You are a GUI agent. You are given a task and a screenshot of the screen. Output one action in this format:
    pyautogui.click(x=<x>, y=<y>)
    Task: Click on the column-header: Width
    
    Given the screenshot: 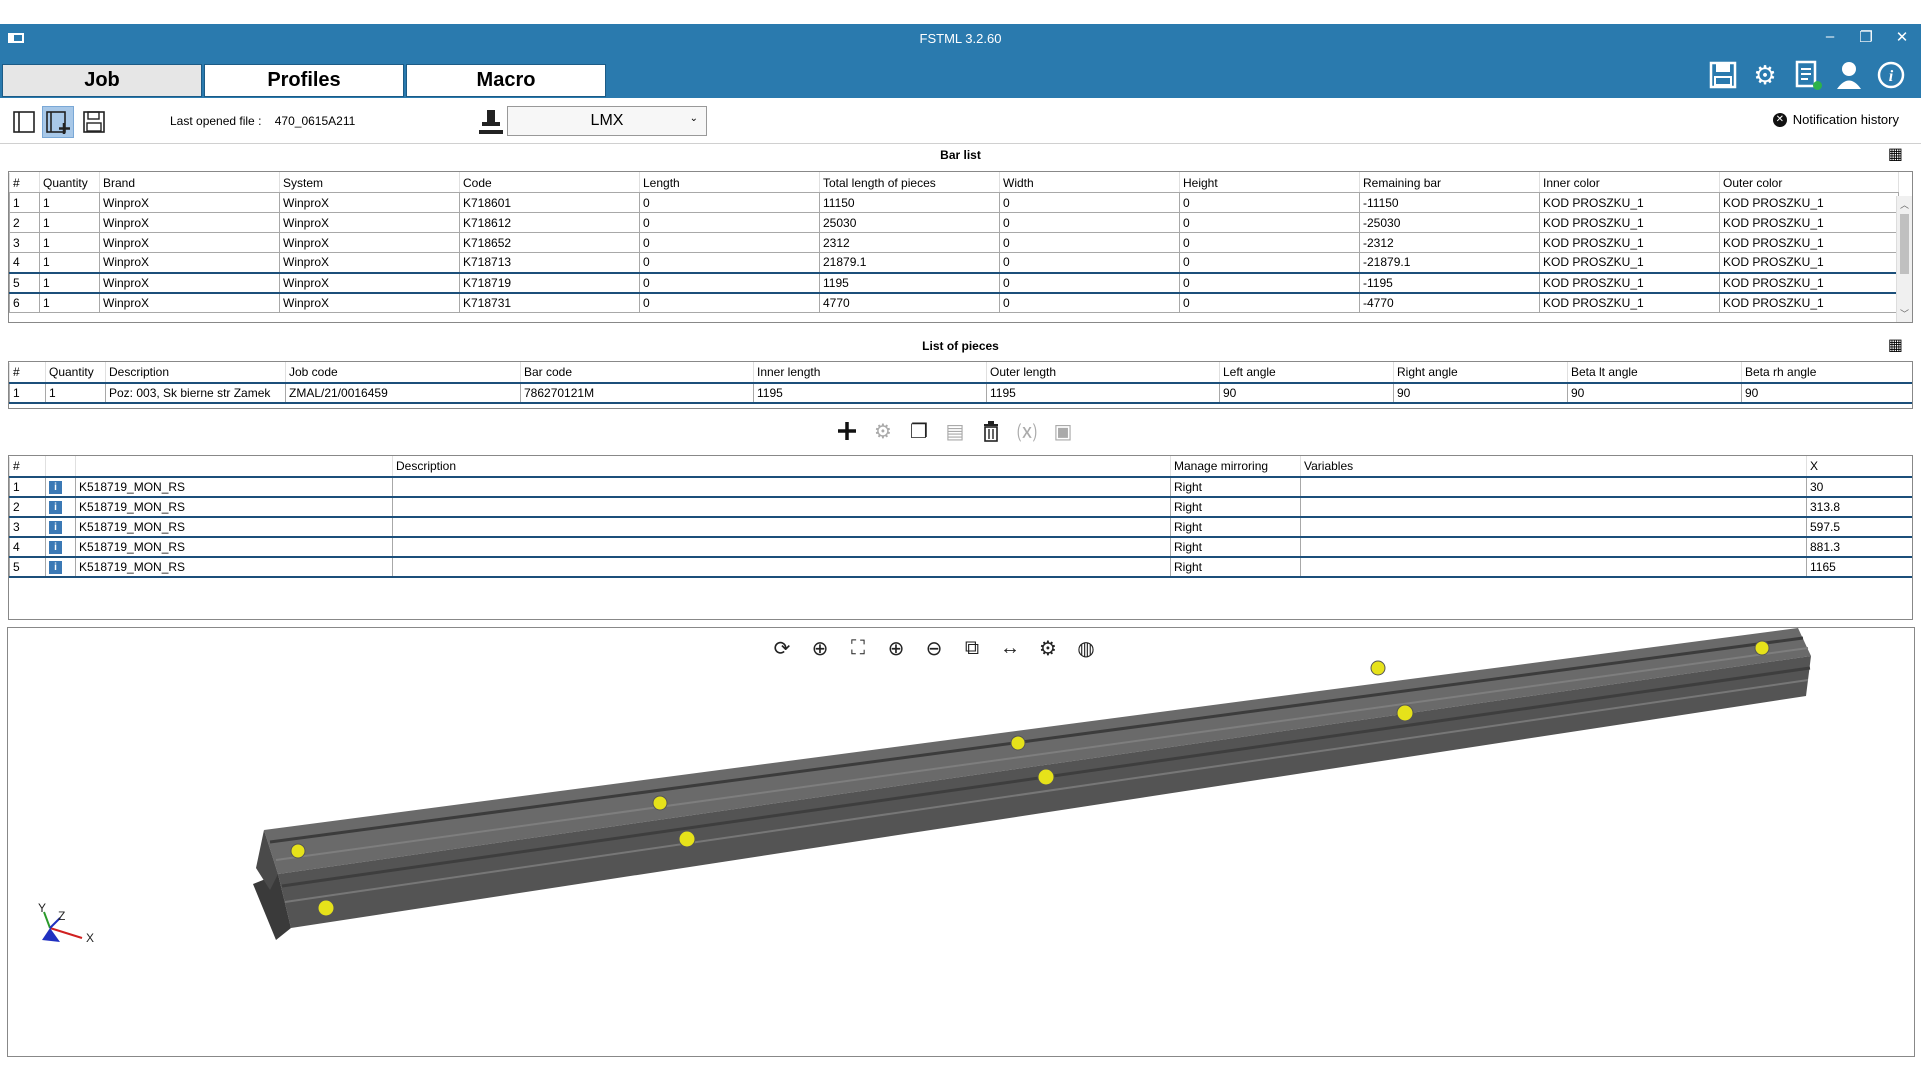 What is the action you would take?
    pyautogui.click(x=1089, y=182)
    